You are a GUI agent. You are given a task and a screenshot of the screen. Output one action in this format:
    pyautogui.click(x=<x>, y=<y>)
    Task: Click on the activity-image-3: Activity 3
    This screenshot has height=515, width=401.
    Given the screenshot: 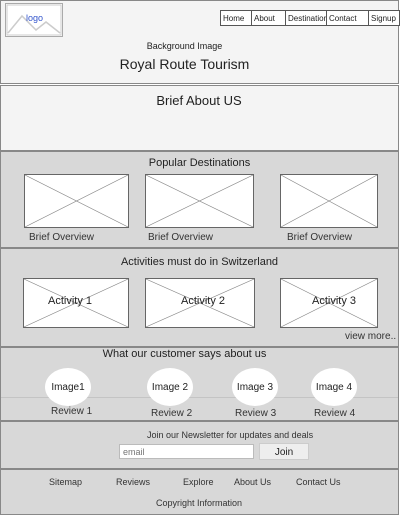 What is the action you would take?
    pyautogui.click(x=329, y=303)
    